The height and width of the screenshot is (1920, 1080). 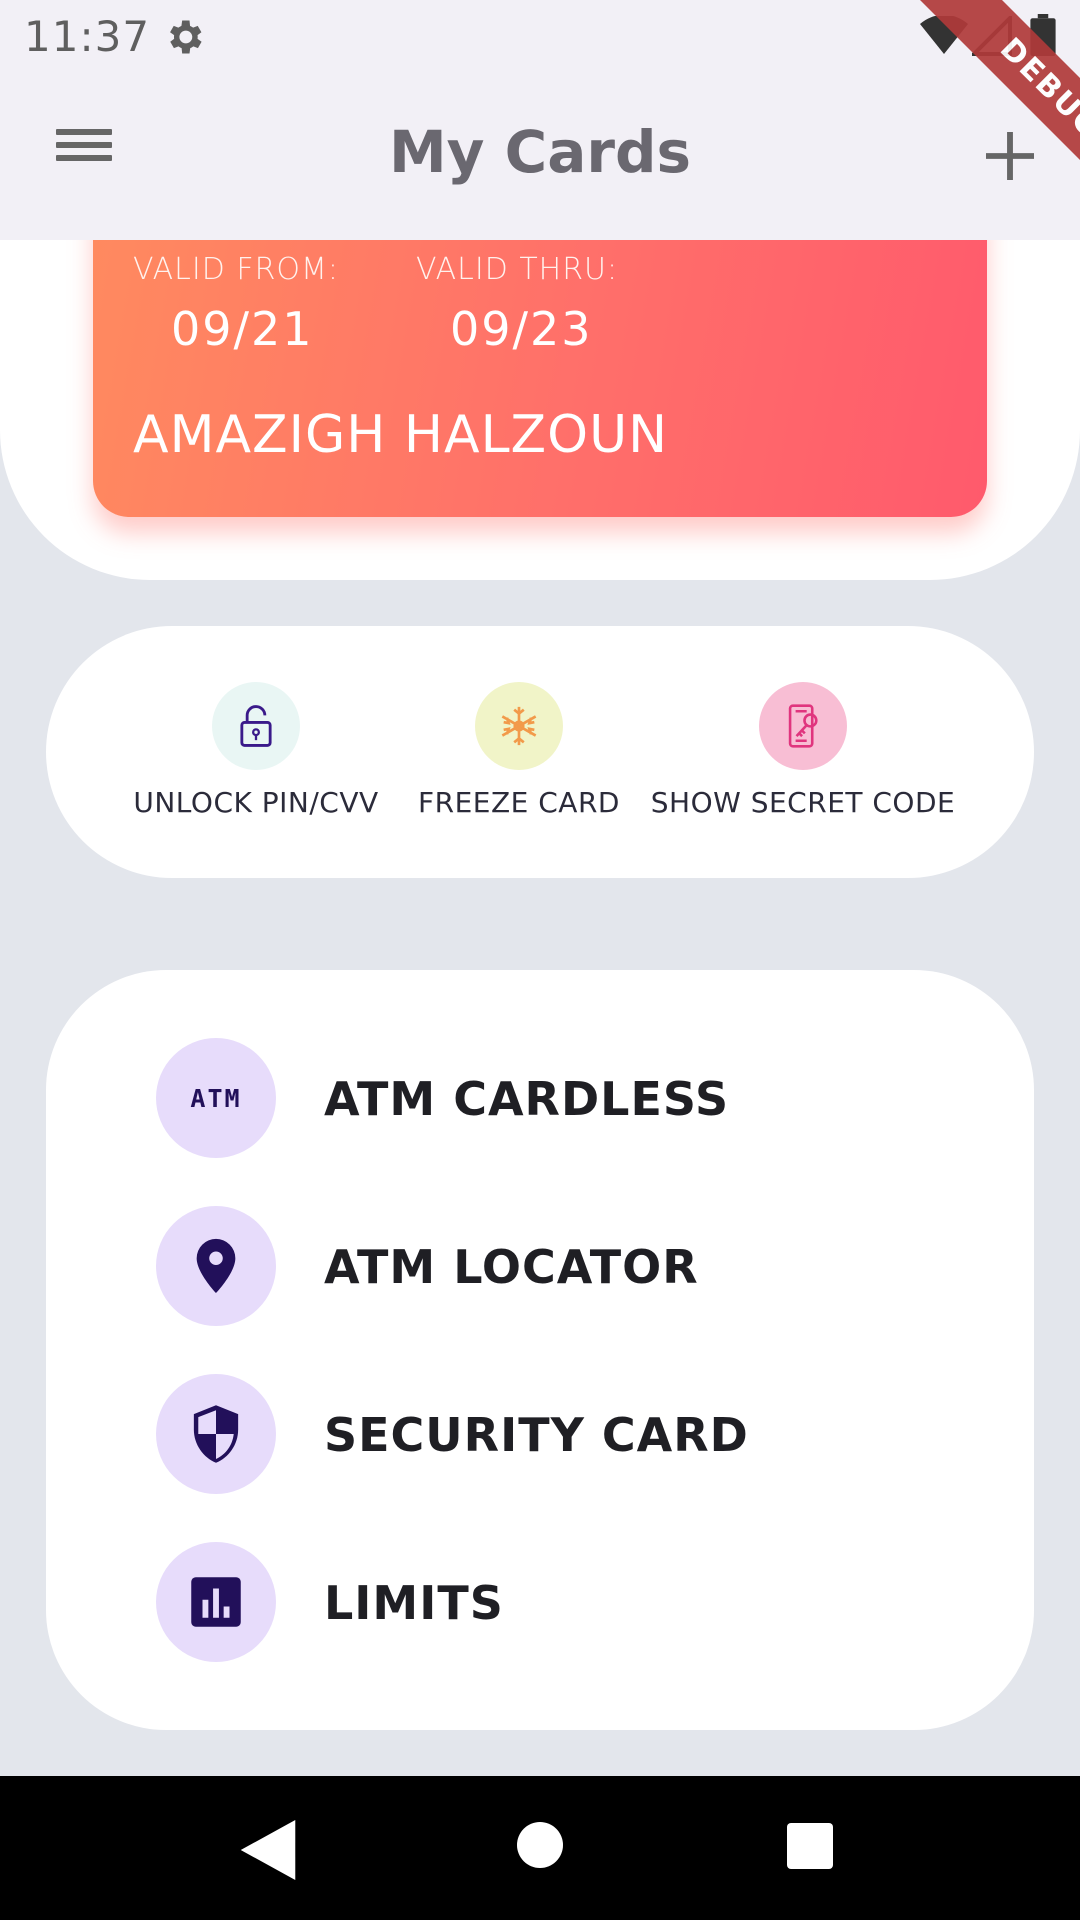 What do you see at coordinates (401, 435) in the screenshot?
I see `card-holder-name: AMAZIGH HALZOUN` at bounding box center [401, 435].